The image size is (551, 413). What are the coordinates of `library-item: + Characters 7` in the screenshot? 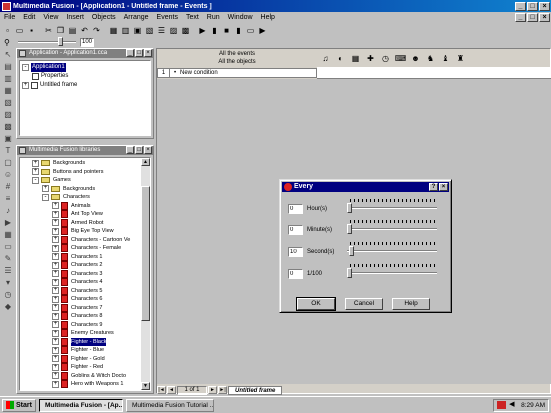 It's located at (81, 308).